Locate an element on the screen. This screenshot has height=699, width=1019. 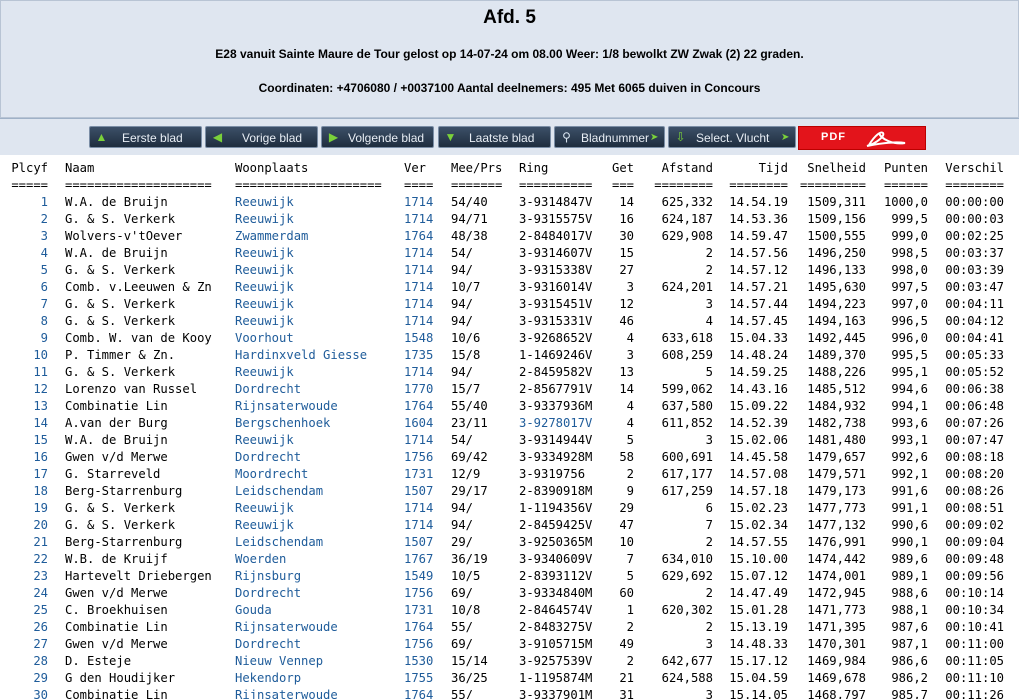
cell-woonplaats: Voorhout is located at coordinates (264, 338).